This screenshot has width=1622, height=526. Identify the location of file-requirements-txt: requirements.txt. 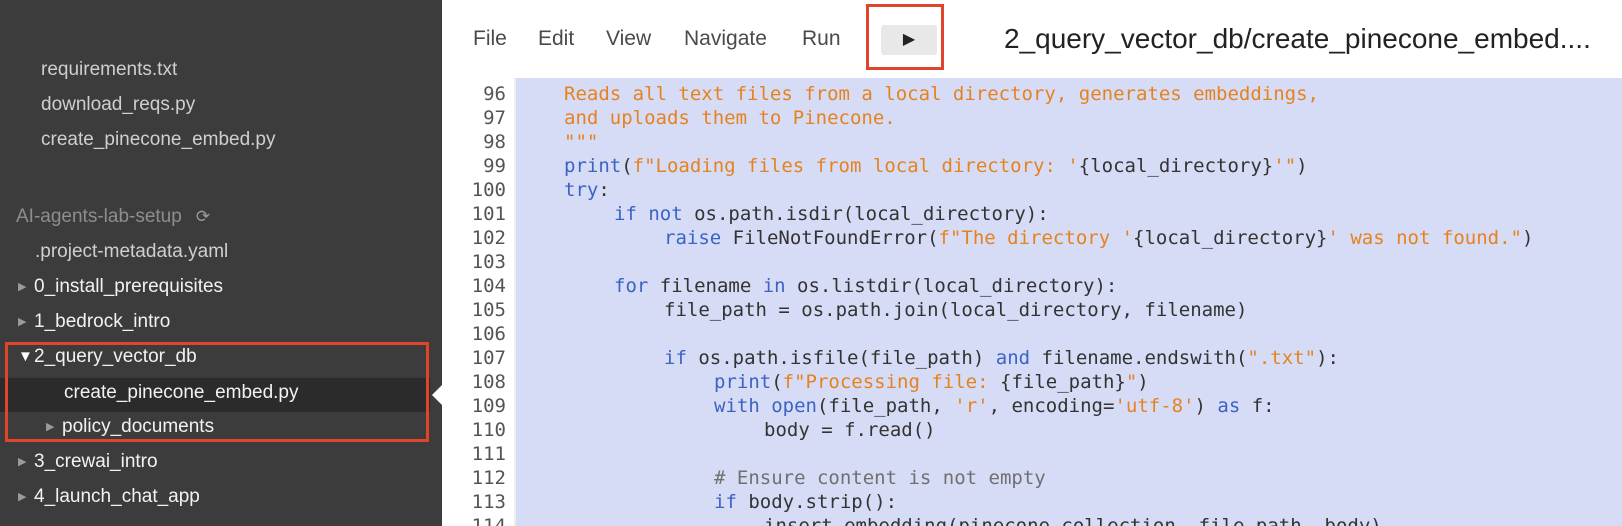
(109, 70).